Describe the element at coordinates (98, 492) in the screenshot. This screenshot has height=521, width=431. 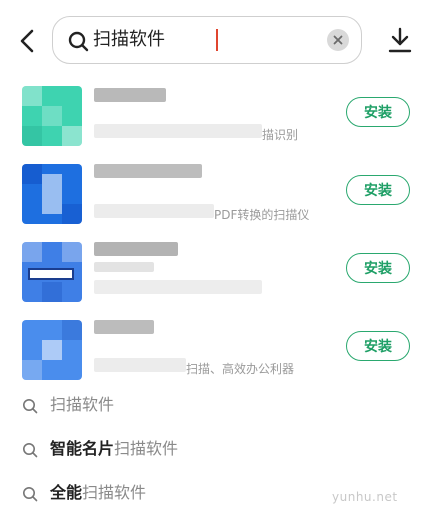
I see `suggestion-text: 全能扫描软件` at that location.